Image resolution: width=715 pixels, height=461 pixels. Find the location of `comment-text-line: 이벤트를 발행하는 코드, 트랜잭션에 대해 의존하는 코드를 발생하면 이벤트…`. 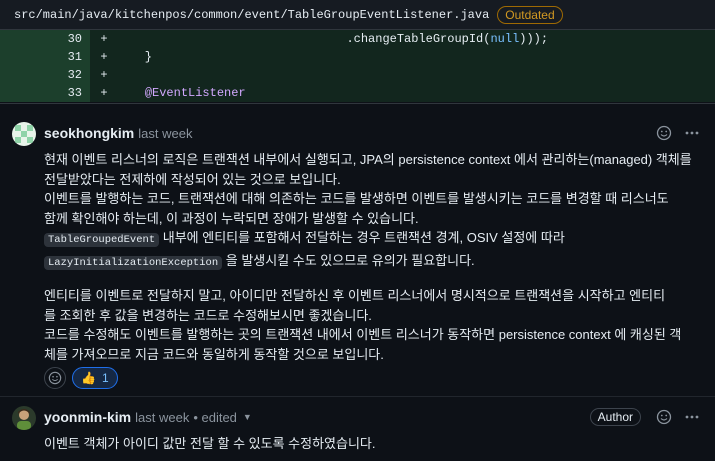

comment-text-line: 이벤트를 발행하는 코드, 트랜잭션에 대해 의존하는 코드를 발생하면 이벤트… is located at coordinates (356, 198).